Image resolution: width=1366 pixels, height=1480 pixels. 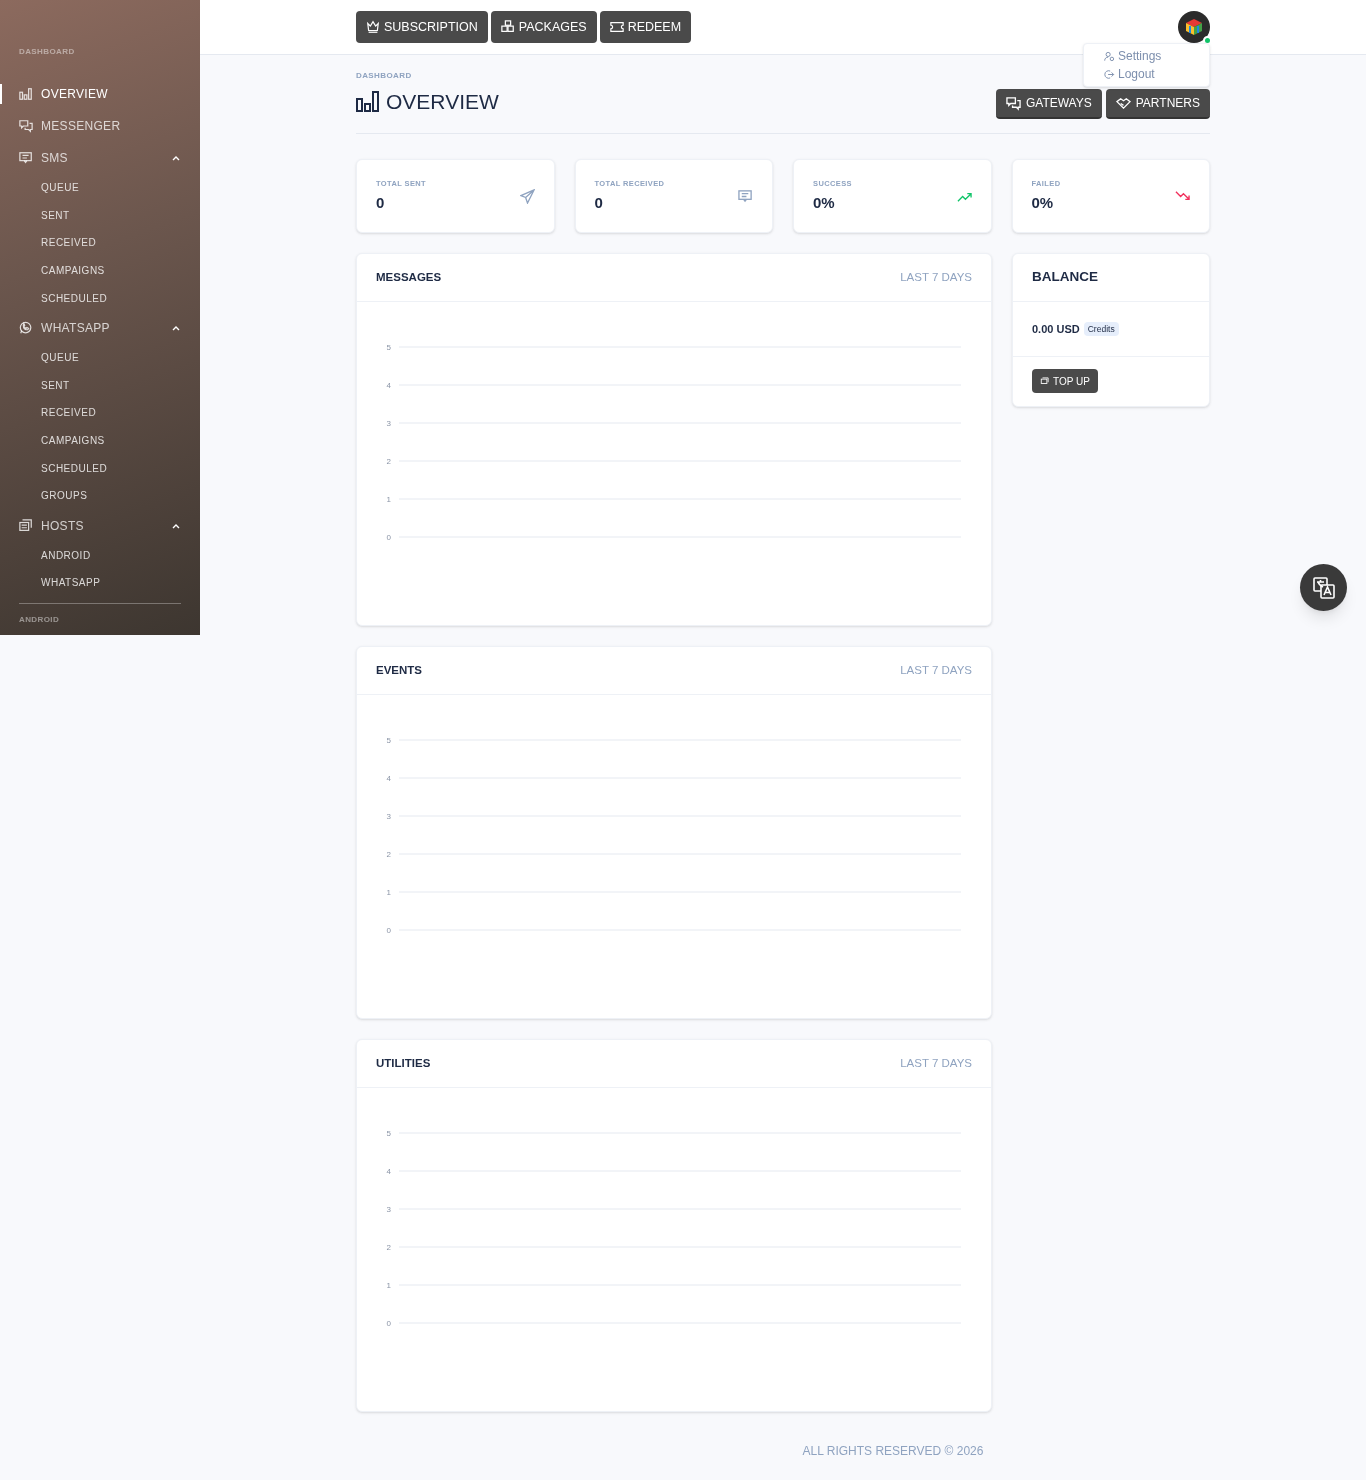 What do you see at coordinates (100, 94) in the screenshot?
I see `sidebar-item: OVERVIEW` at bounding box center [100, 94].